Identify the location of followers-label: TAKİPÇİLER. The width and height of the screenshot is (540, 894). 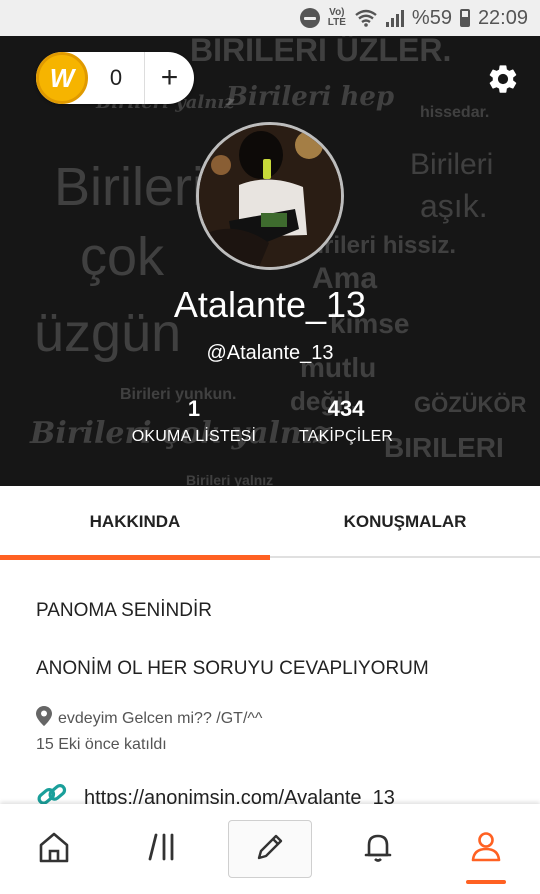
(346, 436).